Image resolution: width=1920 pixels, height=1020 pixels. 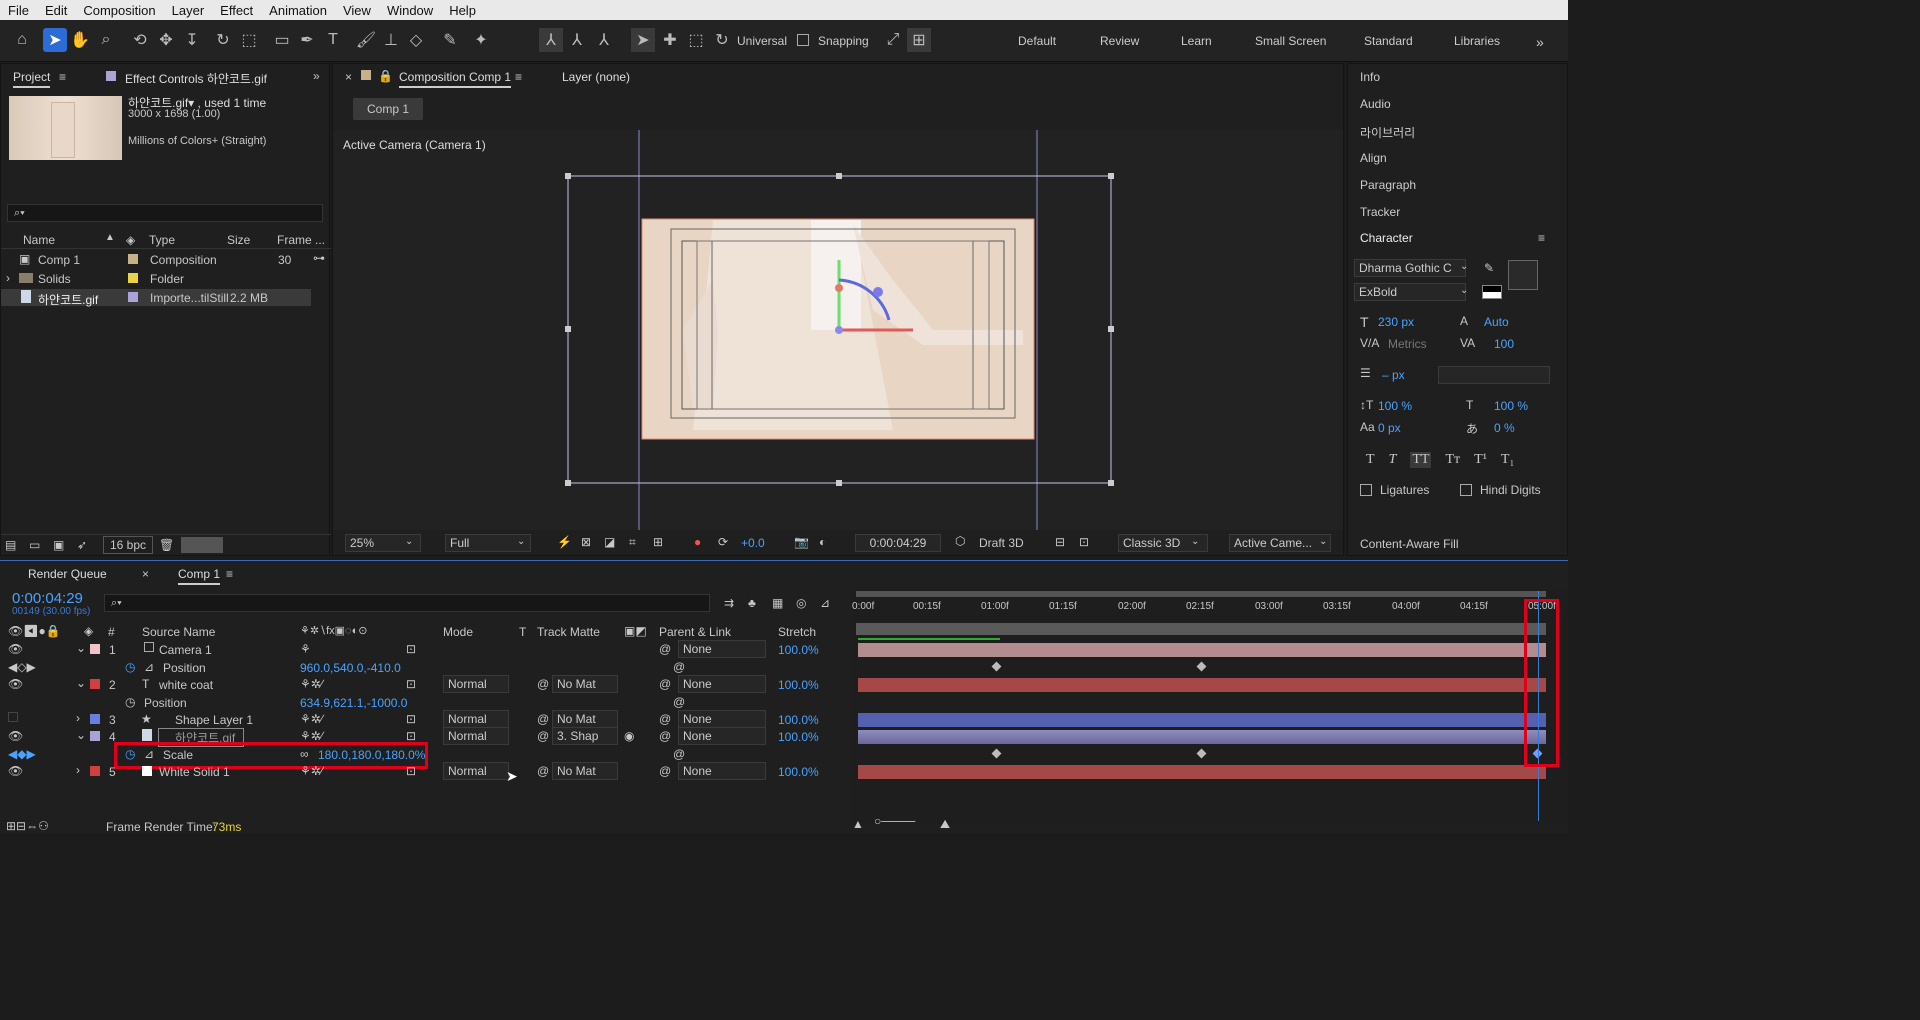 I want to click on horizontal-scale-value: 100 %, so click(x=1511, y=406).